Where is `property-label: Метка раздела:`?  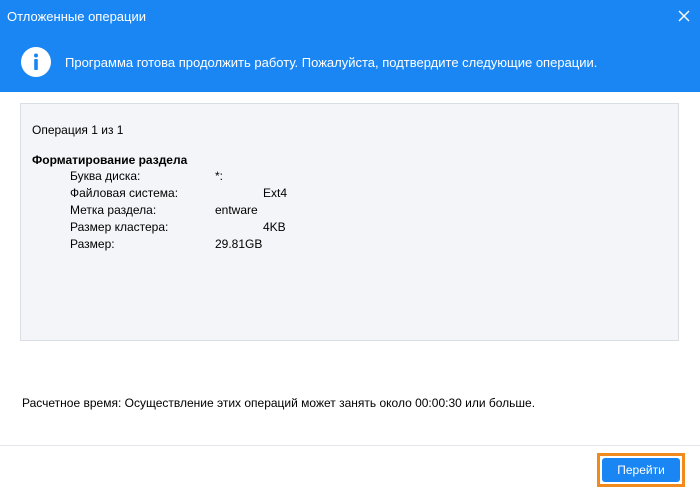 property-label: Метка раздела: is located at coordinates (113, 210).